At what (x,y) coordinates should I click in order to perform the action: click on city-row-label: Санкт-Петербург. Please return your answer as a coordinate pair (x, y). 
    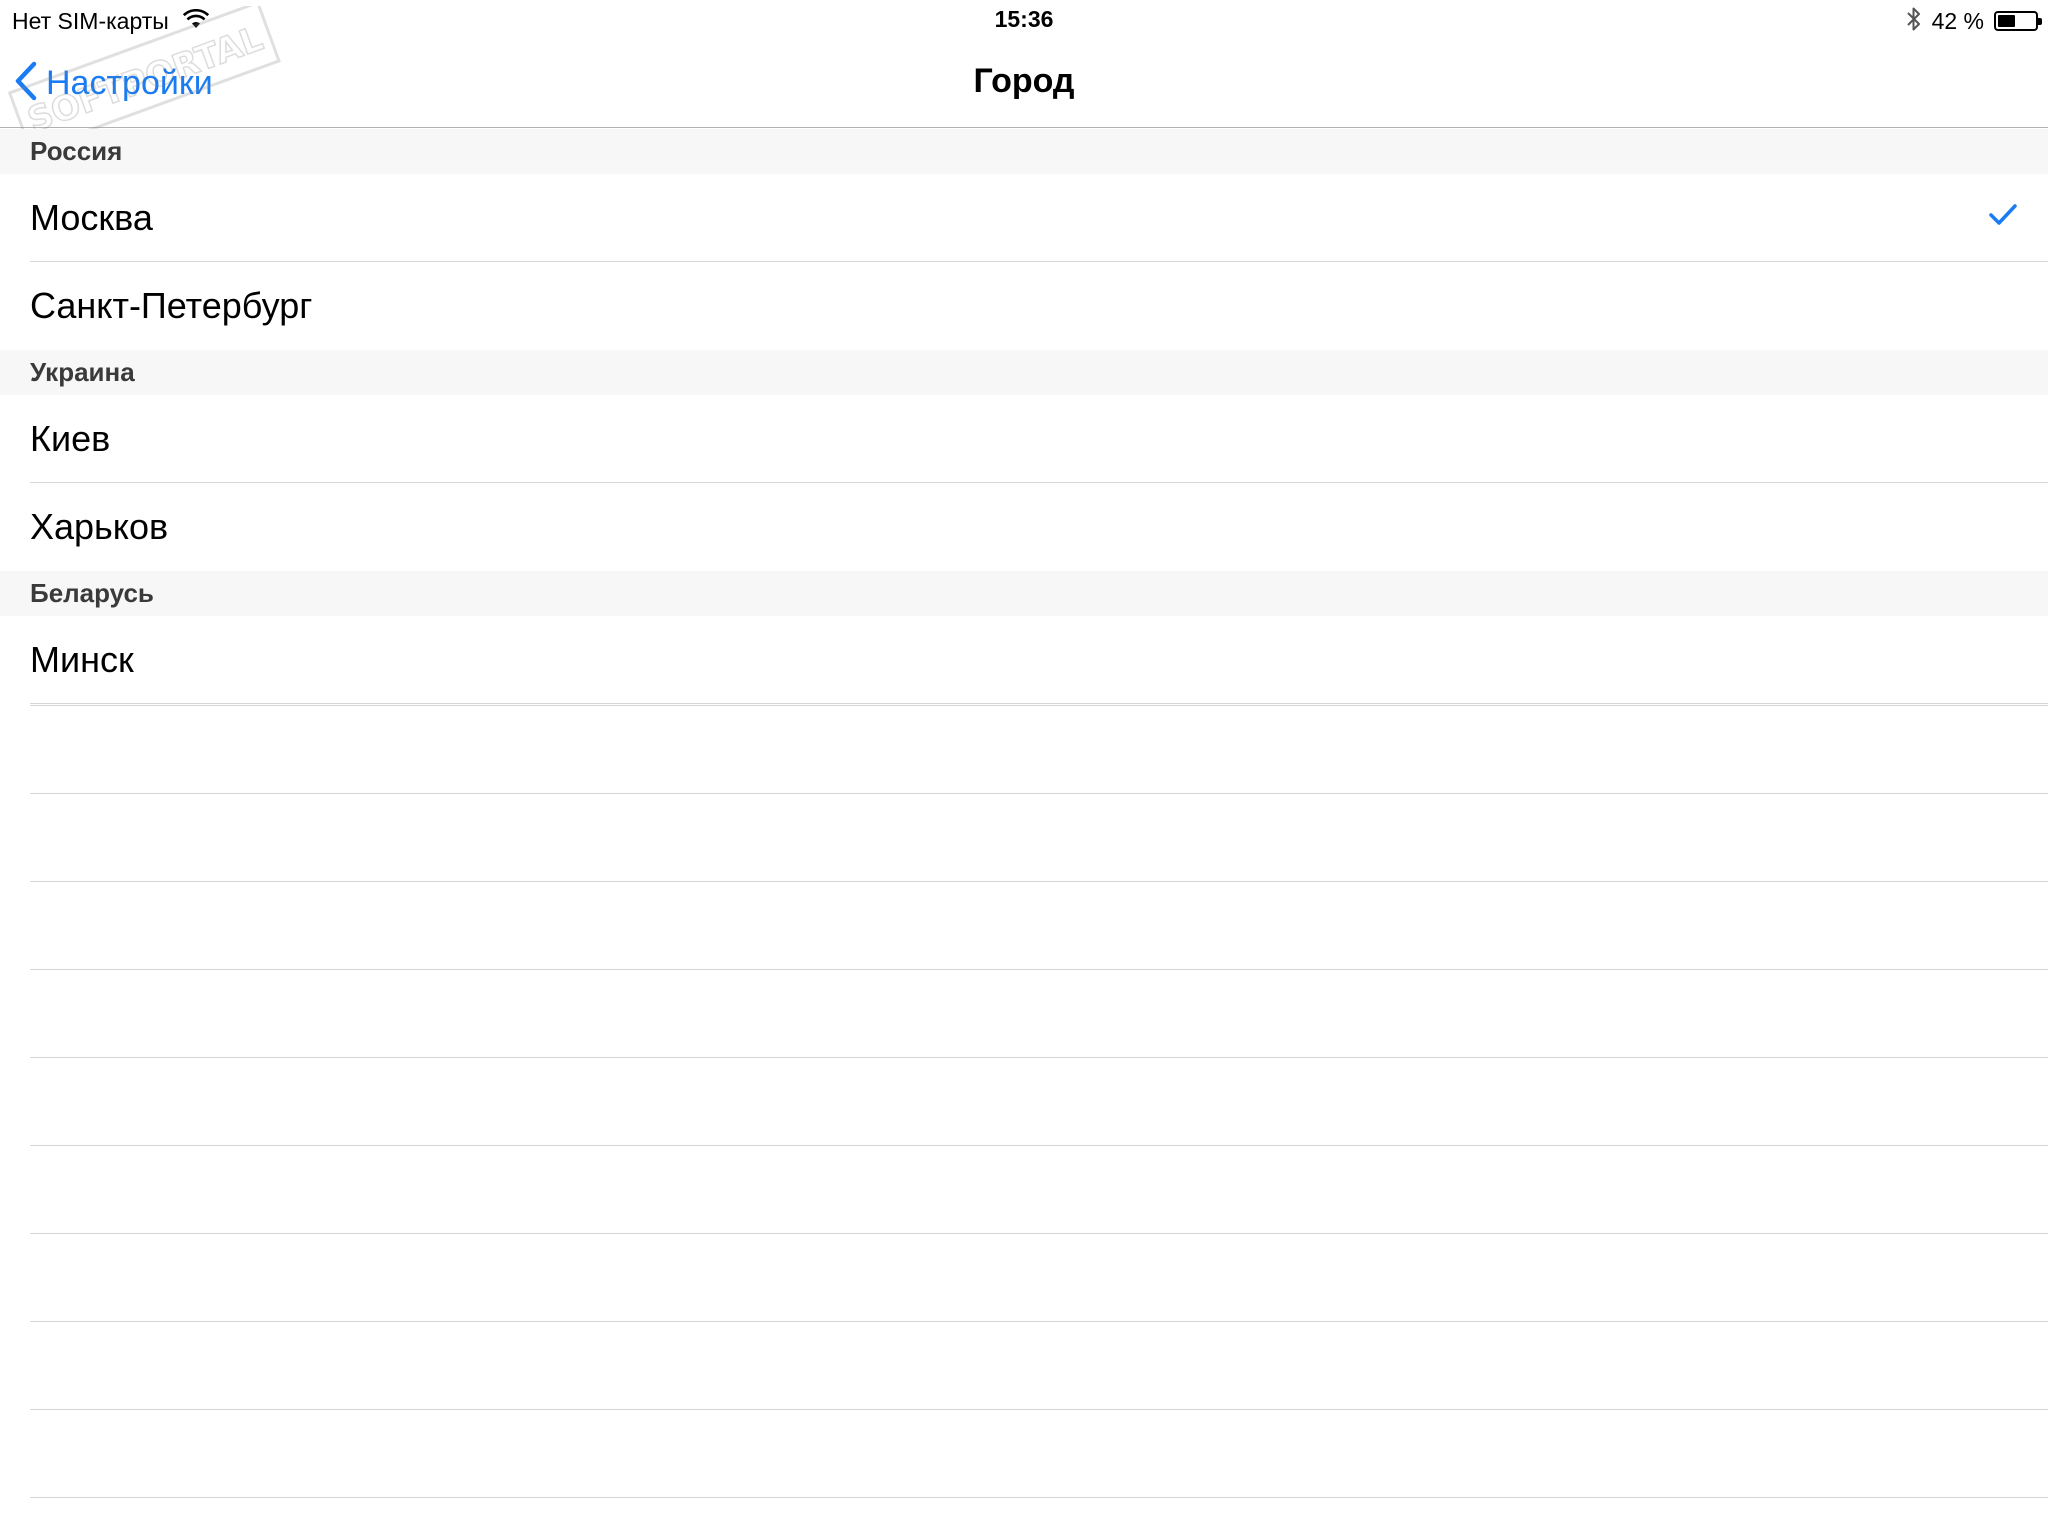
    Looking at the image, I should click on (171, 305).